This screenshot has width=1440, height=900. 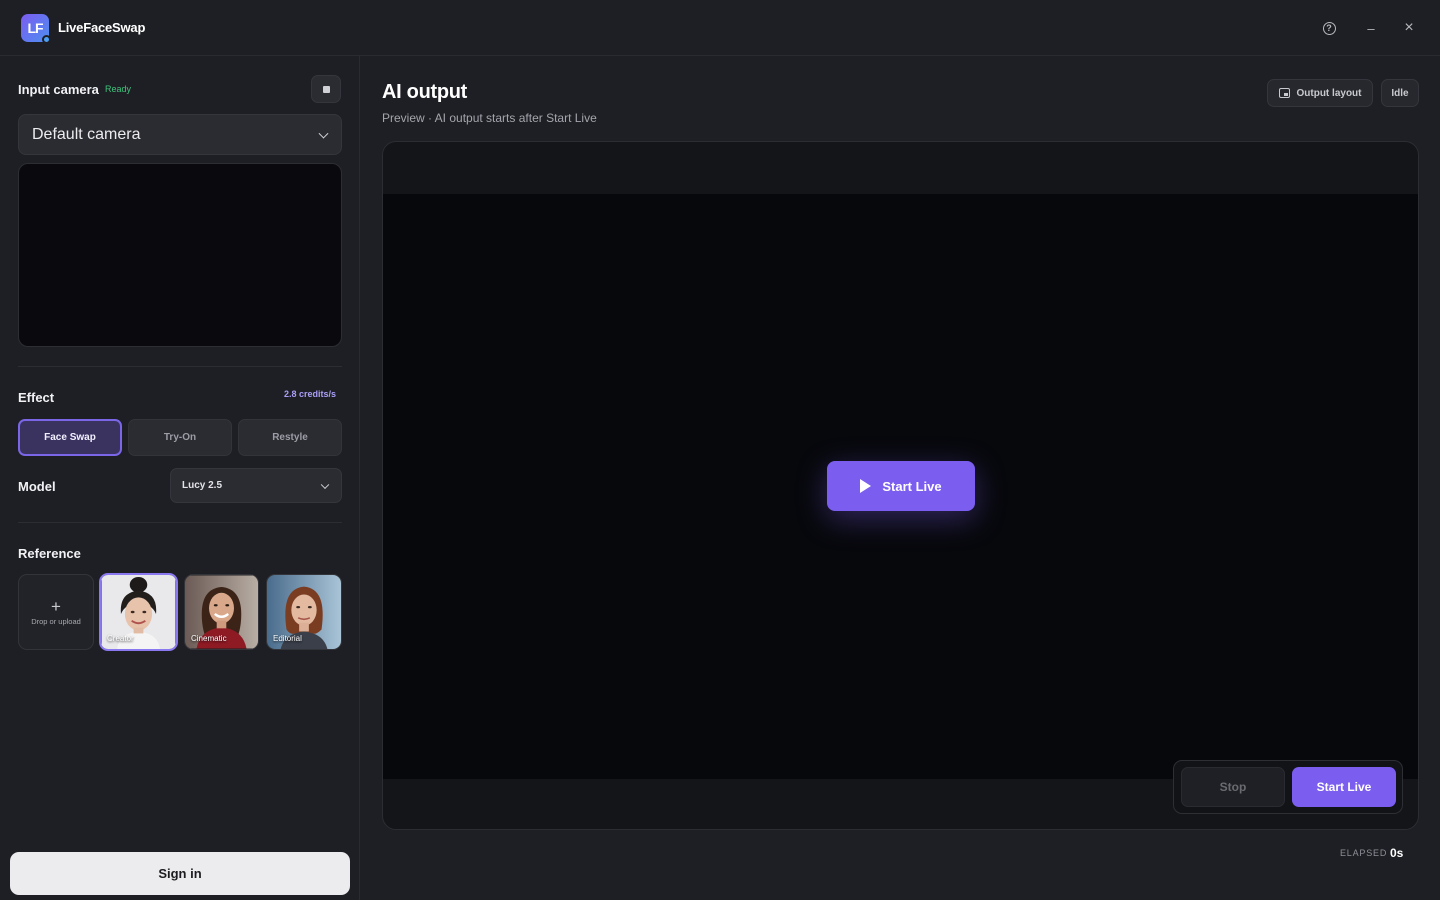 I want to click on status-badge: Idle, so click(x=1400, y=93).